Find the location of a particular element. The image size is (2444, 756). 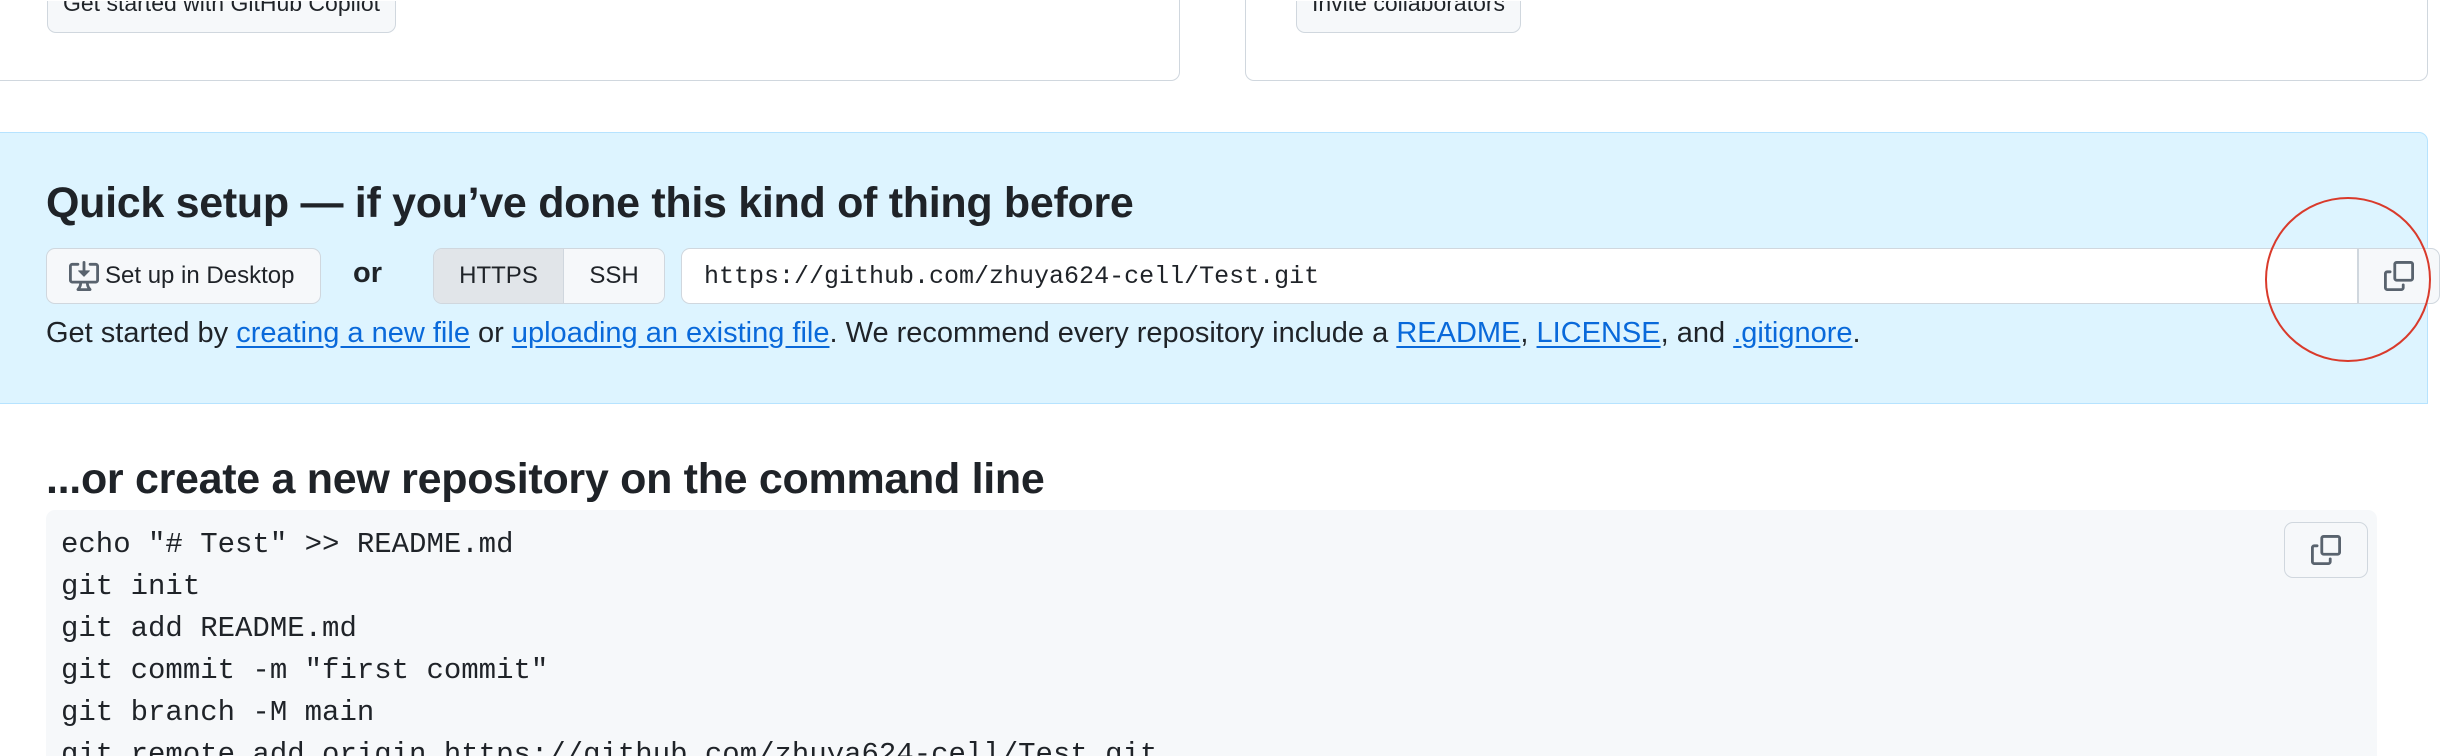

desc-suffix: . is located at coordinates (1856, 333).